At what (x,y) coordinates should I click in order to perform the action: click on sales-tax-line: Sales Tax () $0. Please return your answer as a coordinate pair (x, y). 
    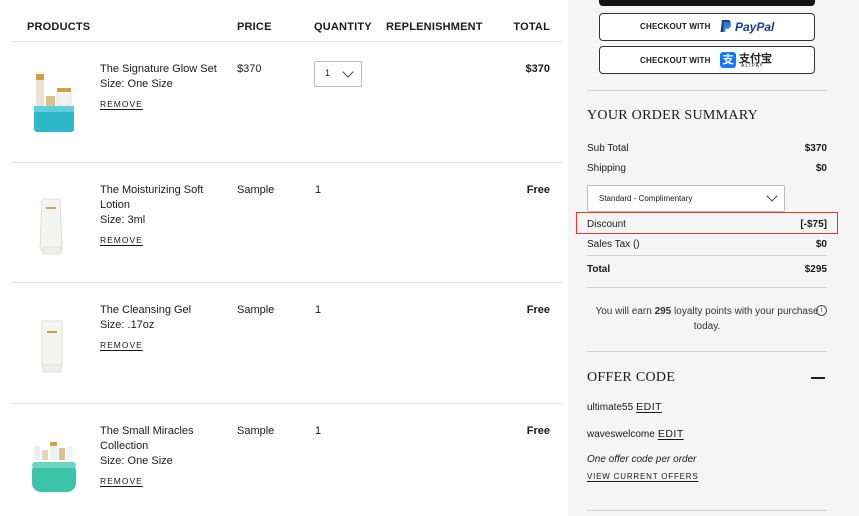
    Looking at the image, I should click on (707, 244).